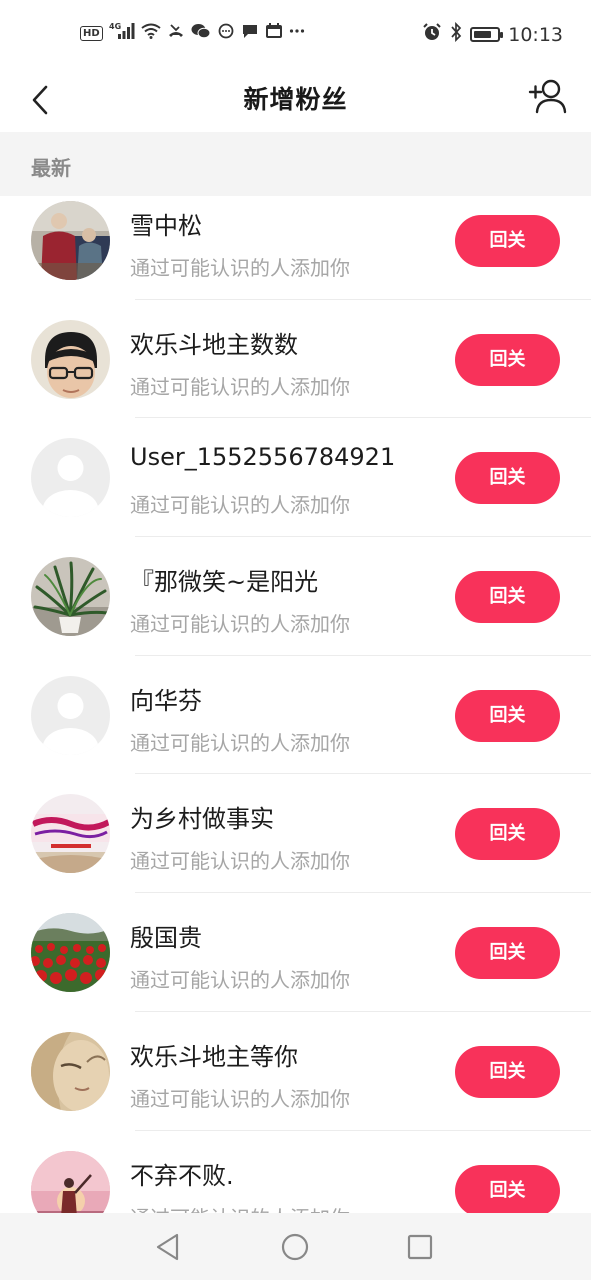 The height and width of the screenshot is (1280, 591). I want to click on fan-nickname: 为乡村做事实, so click(202, 819).